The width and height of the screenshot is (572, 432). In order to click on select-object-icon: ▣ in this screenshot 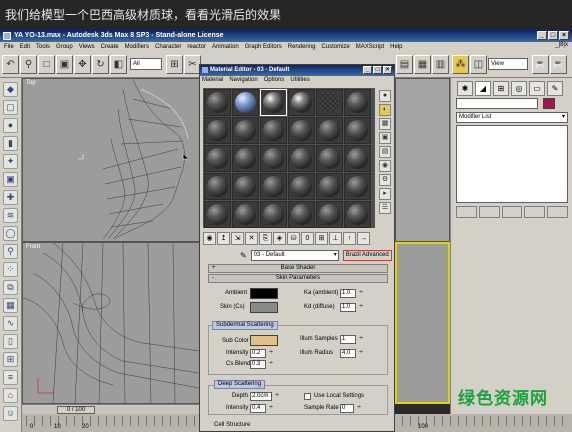, I will do `click(64, 64)`.